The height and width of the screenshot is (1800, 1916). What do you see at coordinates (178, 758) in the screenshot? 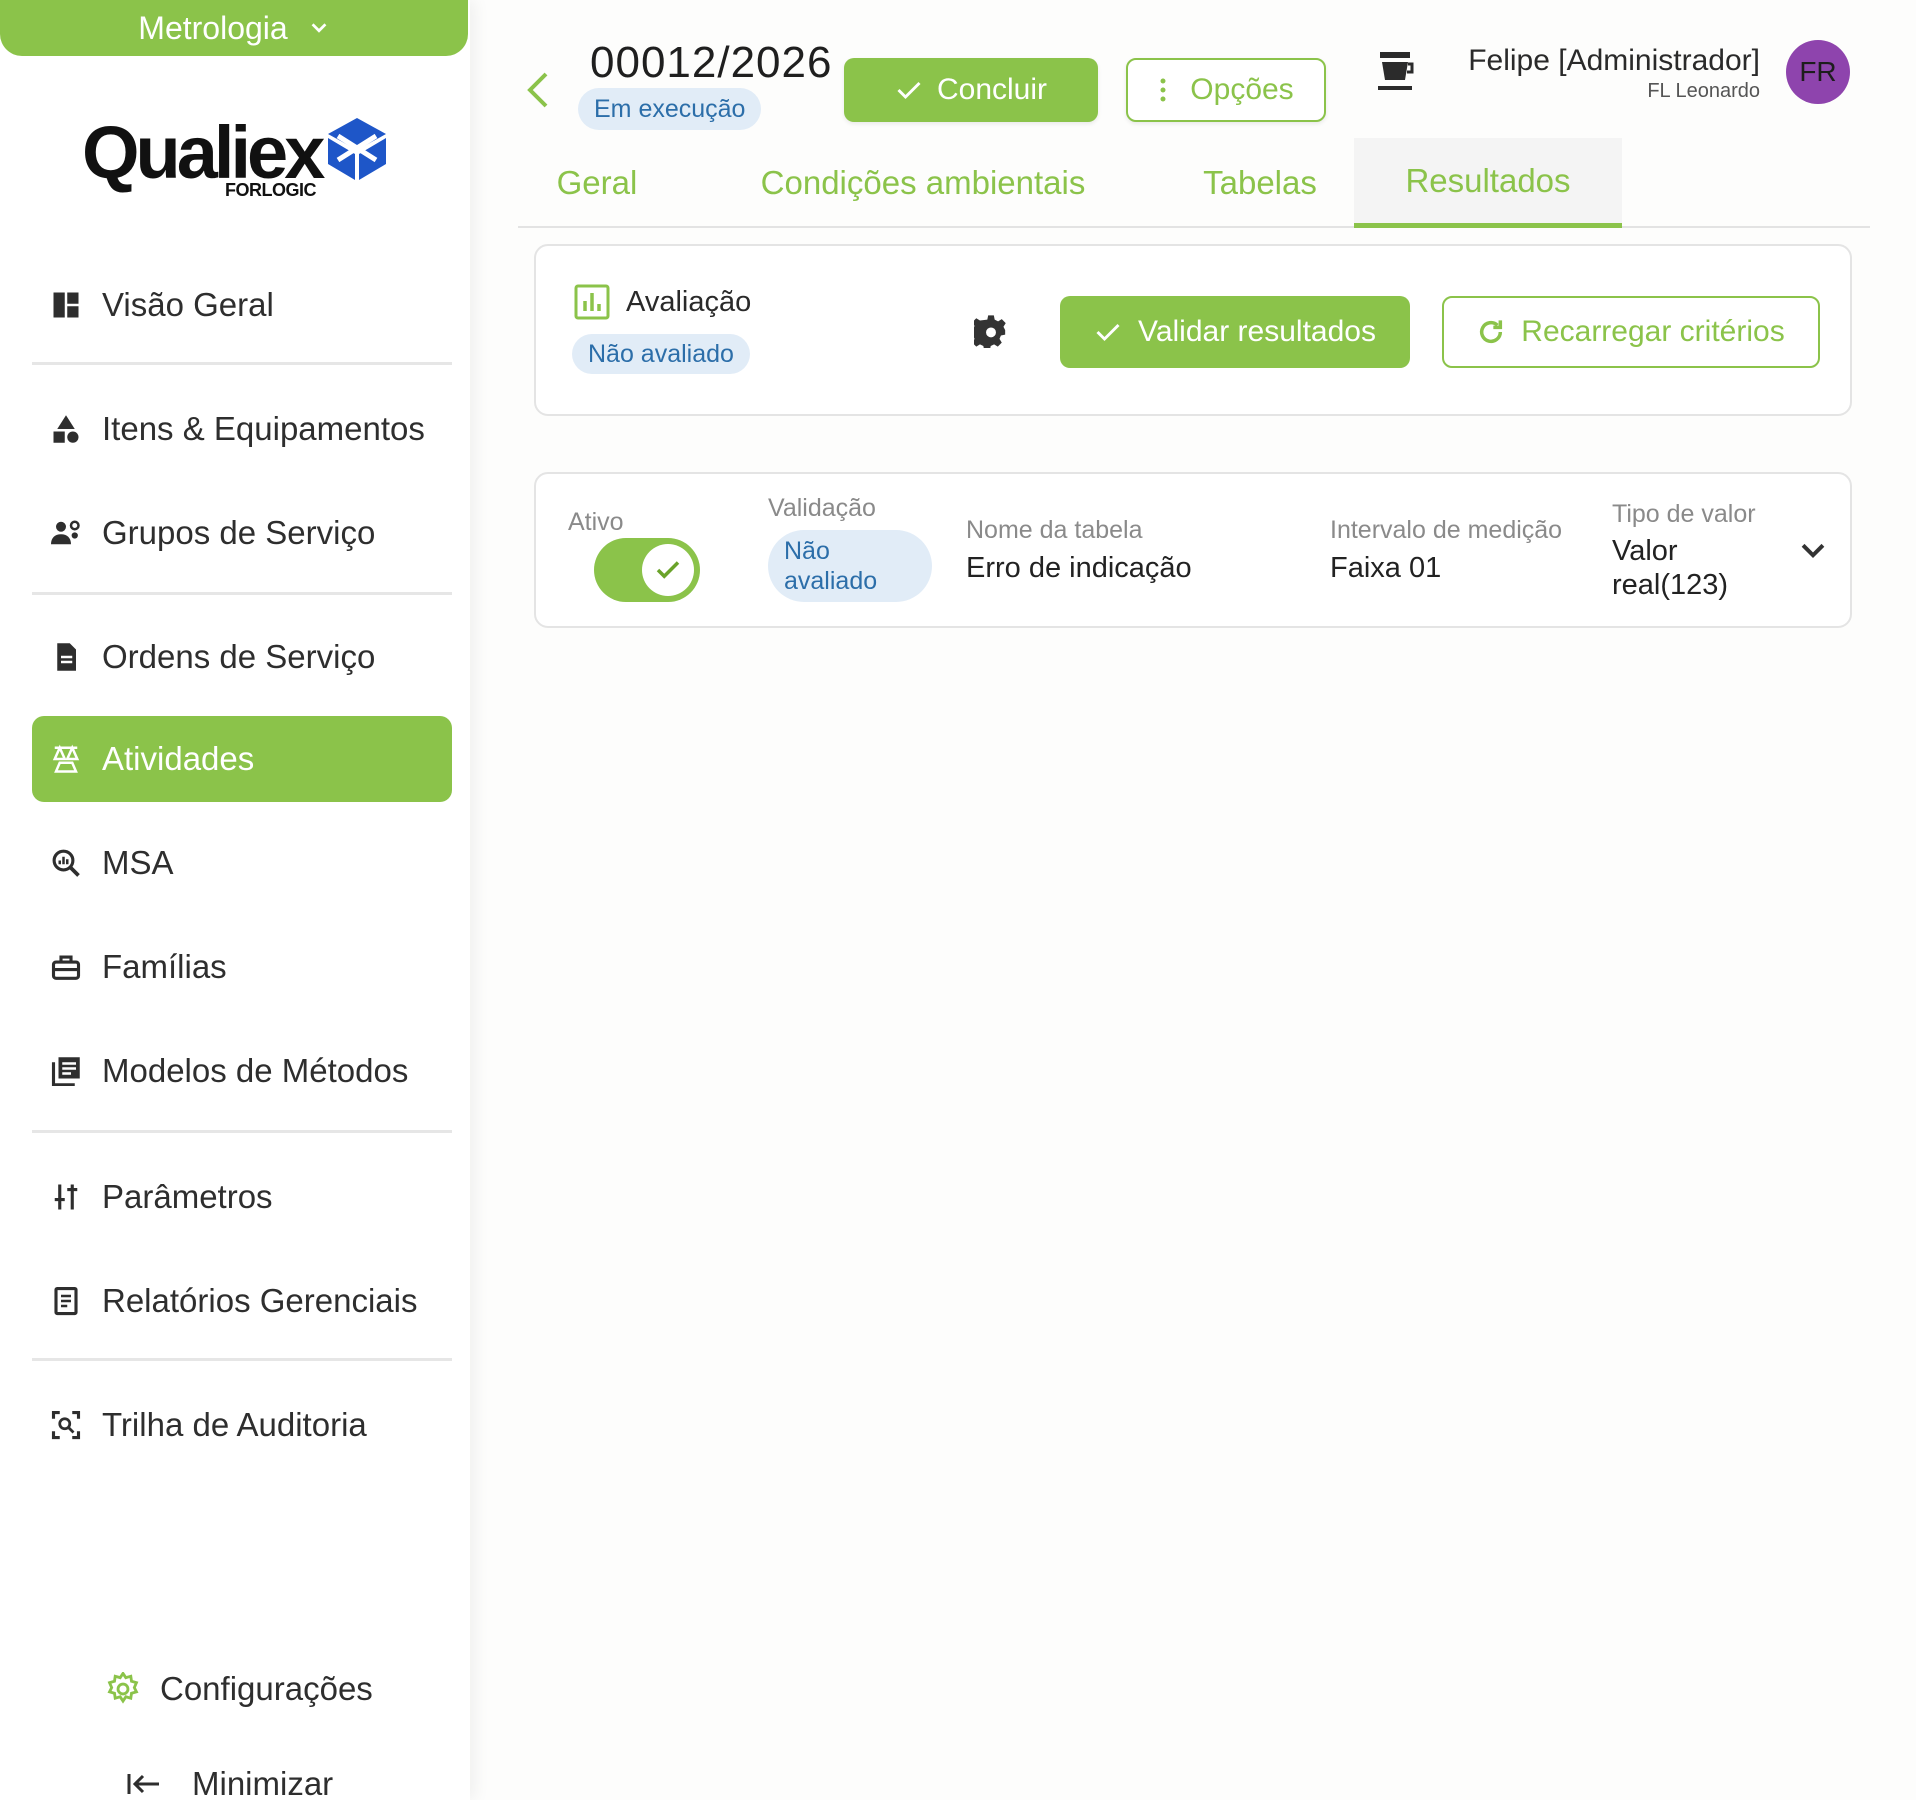
I see `sidebar-item-label: Atividades` at bounding box center [178, 758].